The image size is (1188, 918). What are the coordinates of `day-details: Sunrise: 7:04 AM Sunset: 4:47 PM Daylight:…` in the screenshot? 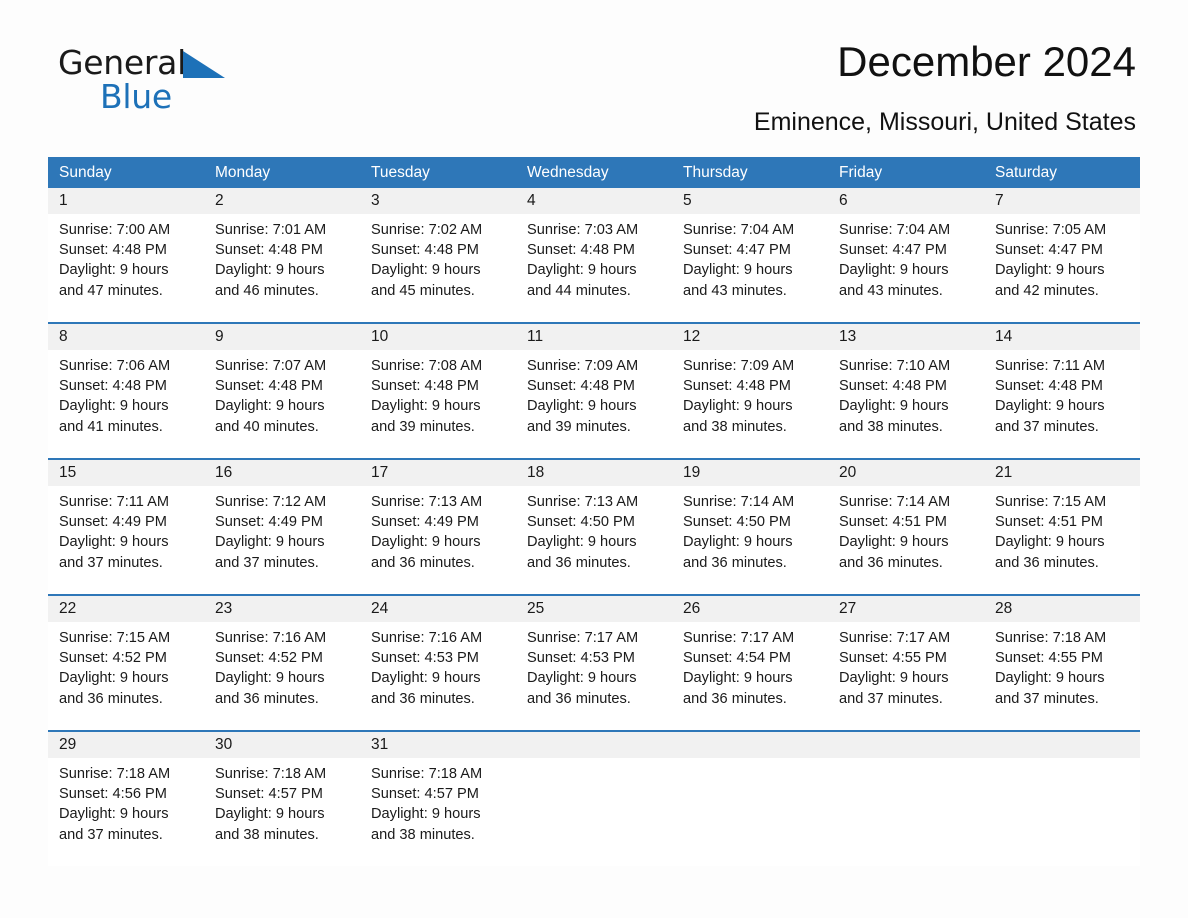 It's located at (750, 257).